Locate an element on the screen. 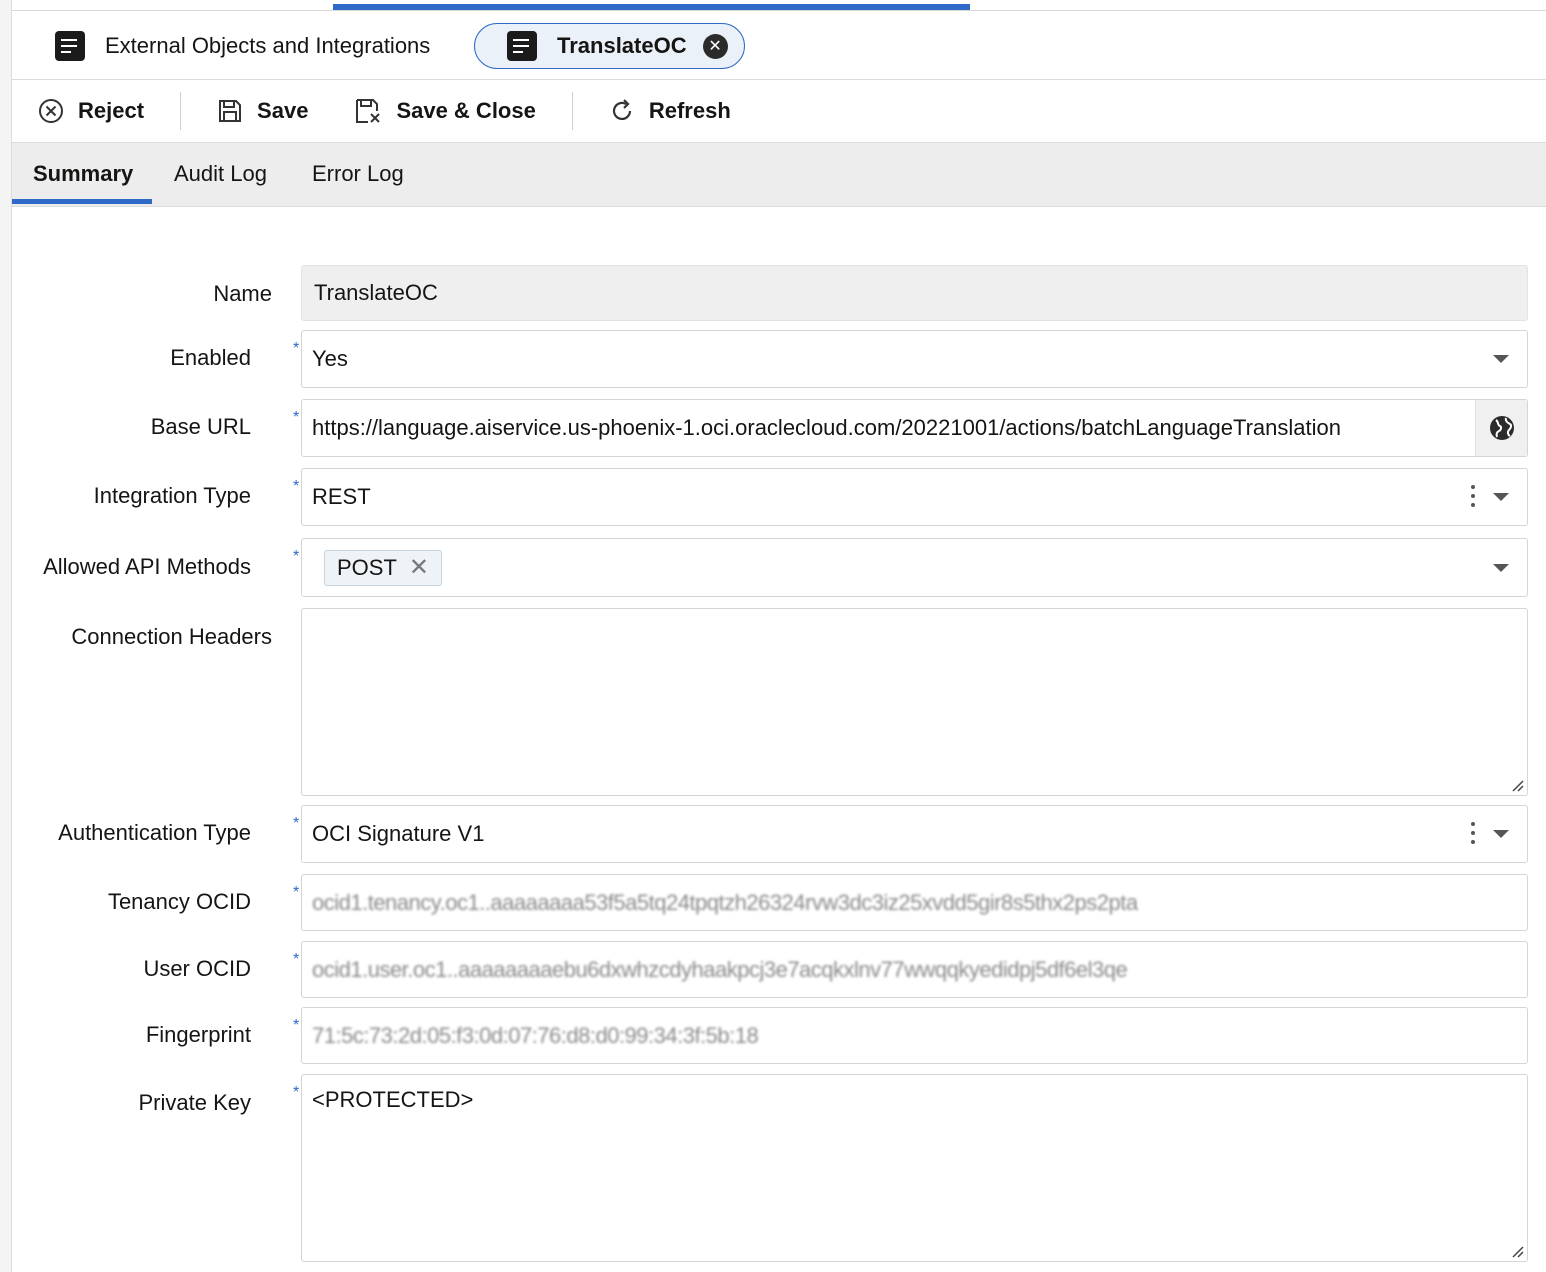 Image resolution: width=1546 pixels, height=1272 pixels. connection-headers-label: Connection Headers is located at coordinates (171, 636).